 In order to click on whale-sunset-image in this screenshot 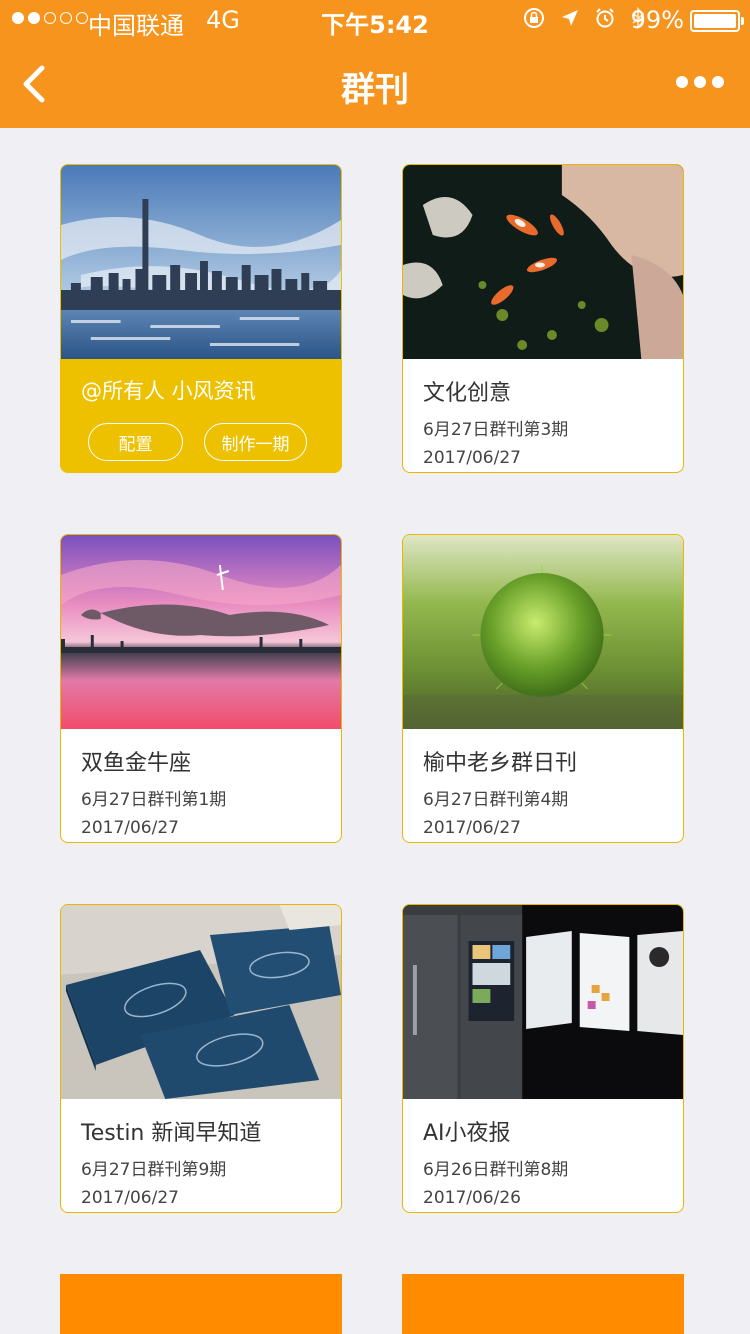, I will do `click(201, 632)`.